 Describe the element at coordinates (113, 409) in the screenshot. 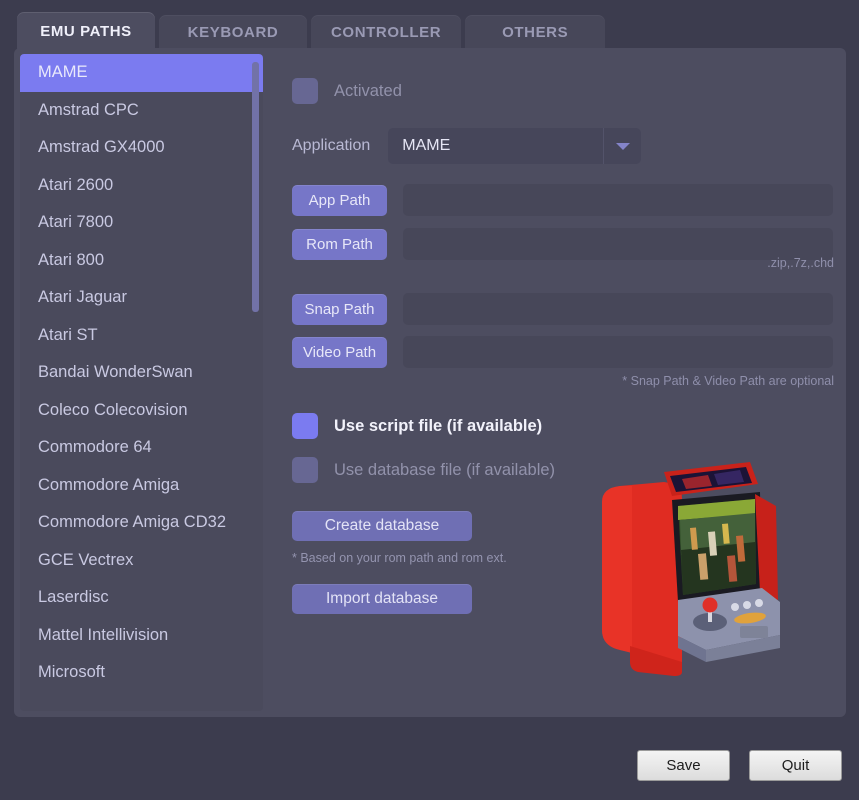

I see `system-list-item-label: Coleco Colecovision` at that location.